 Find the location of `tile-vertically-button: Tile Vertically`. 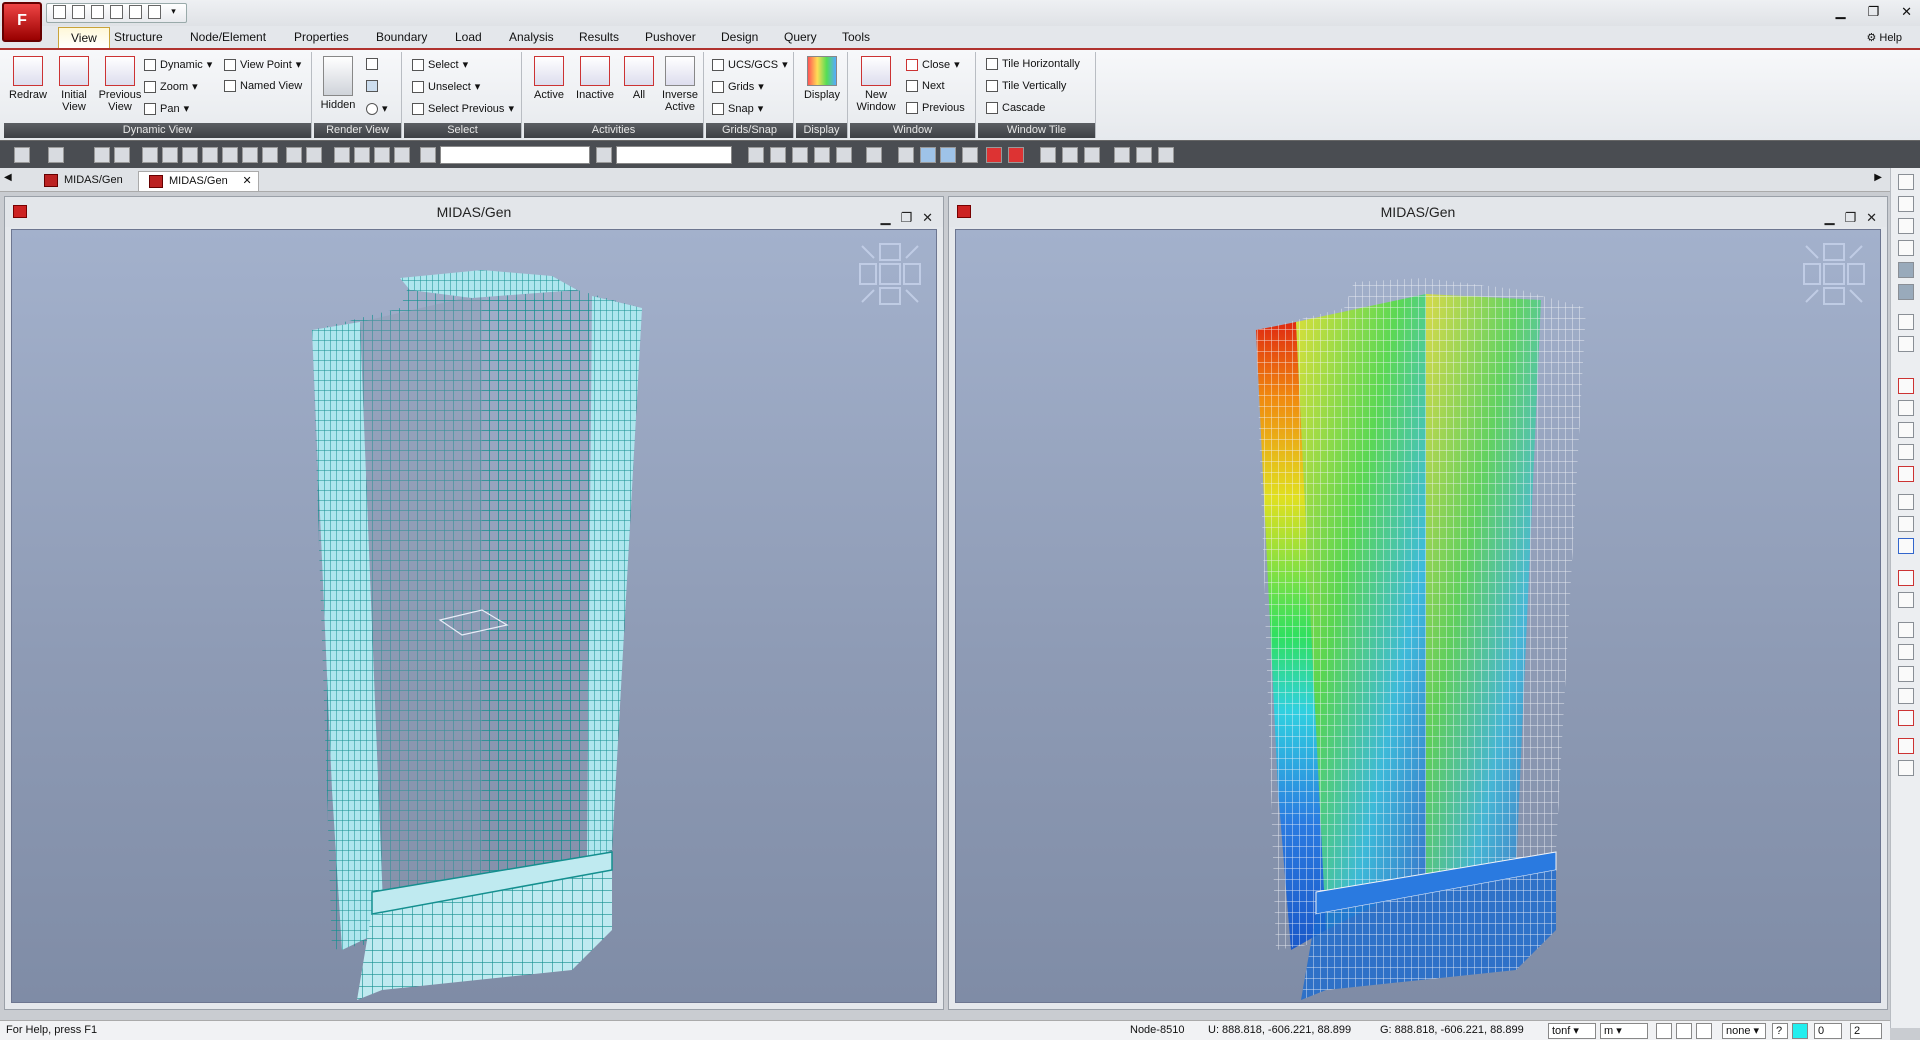

tile-vertically-button: Tile Vertically is located at coordinates (1026, 86).